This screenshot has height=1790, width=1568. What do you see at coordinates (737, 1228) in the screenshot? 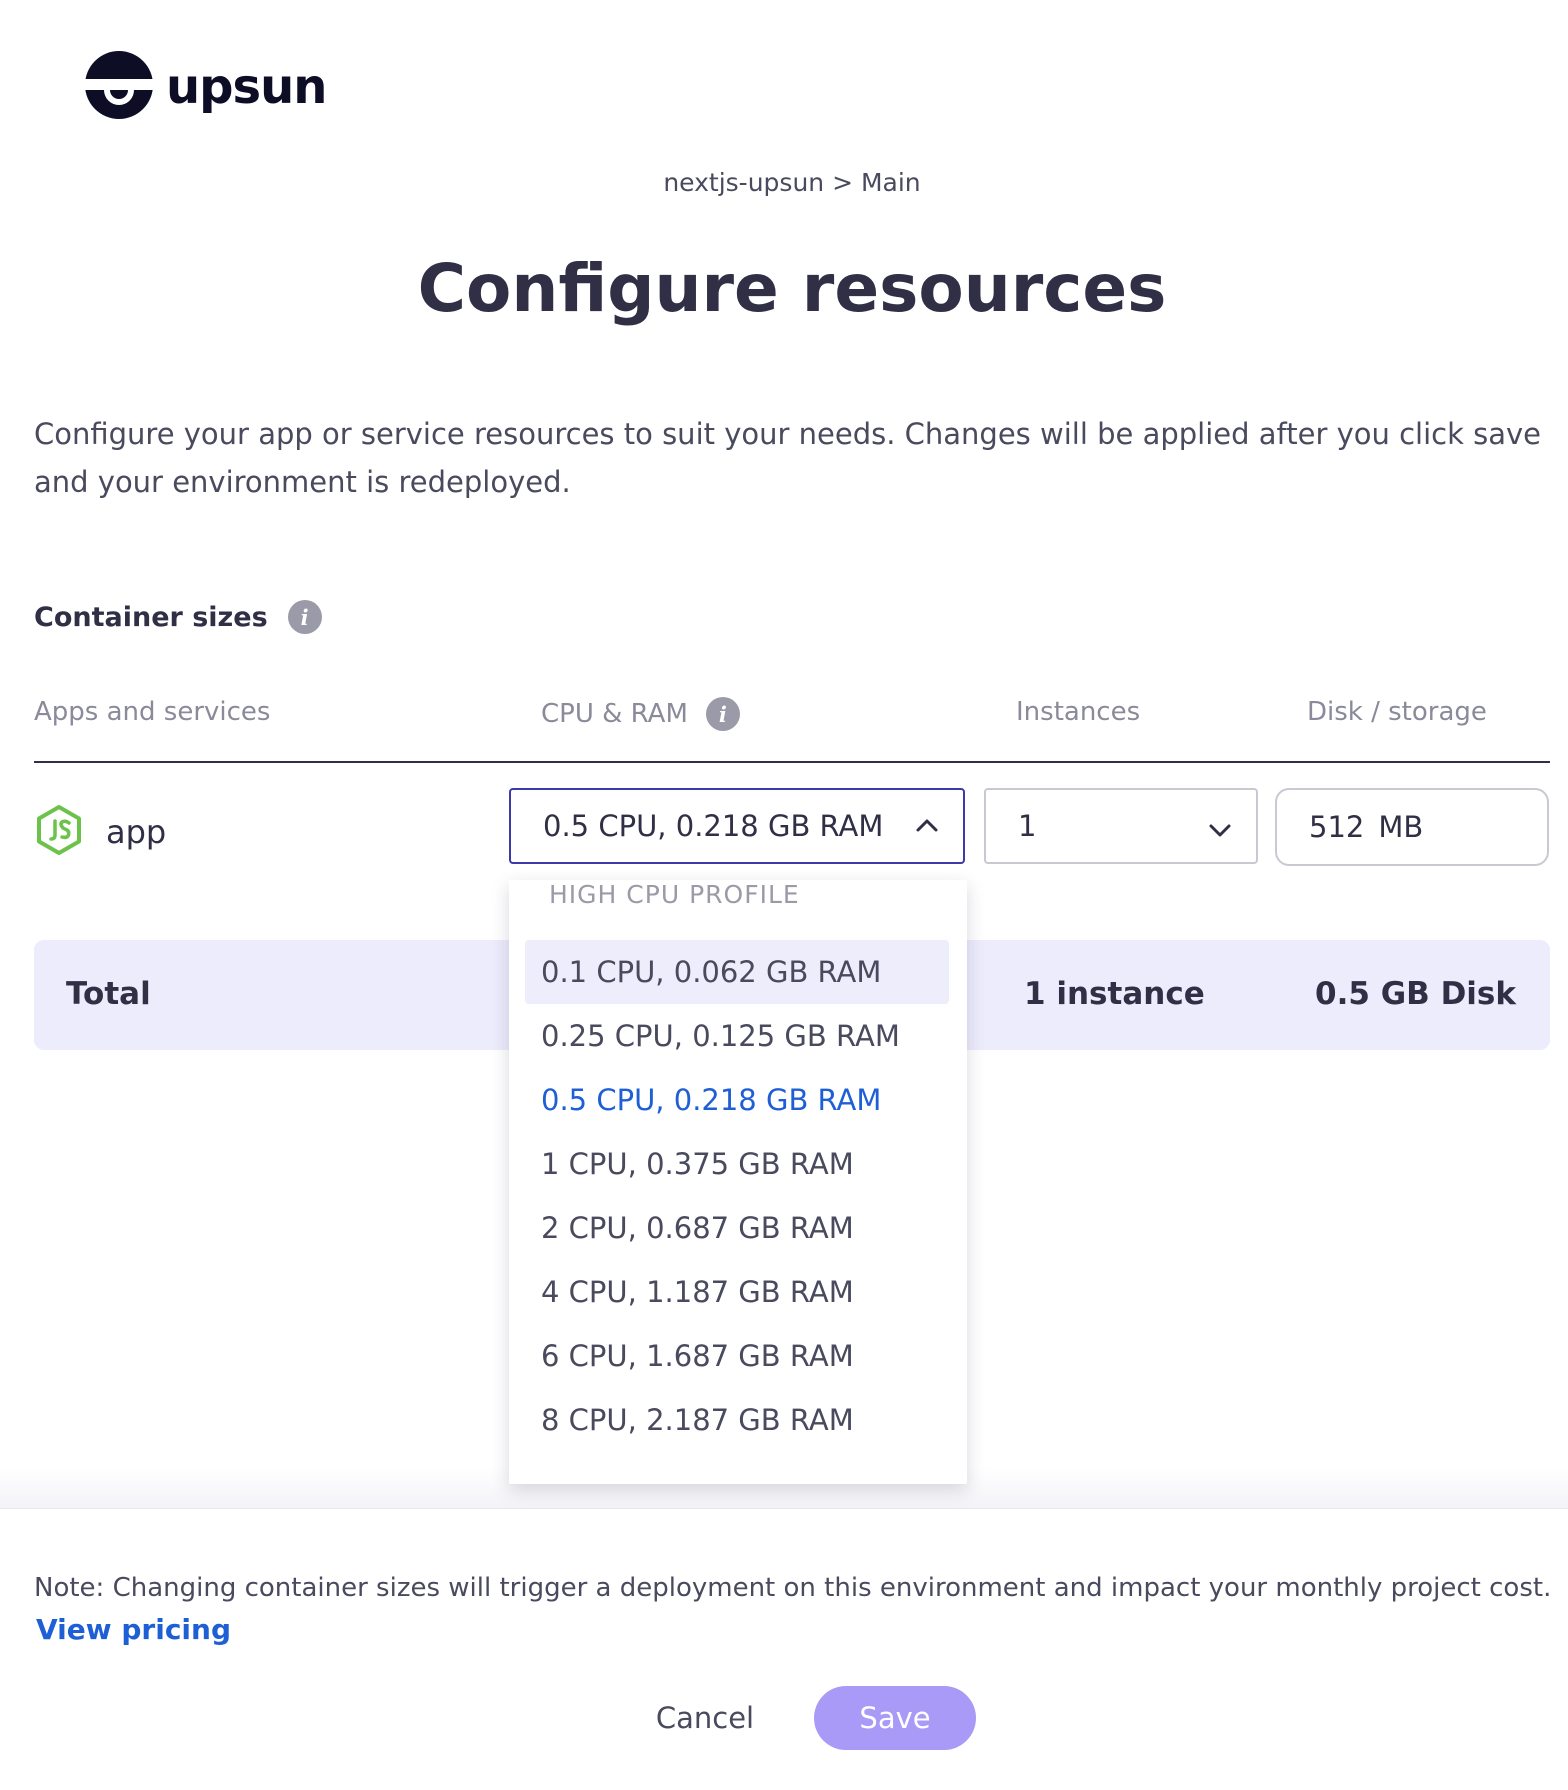
I see `dropdown-option: 2 CPU, 0.687 GB RAM` at bounding box center [737, 1228].